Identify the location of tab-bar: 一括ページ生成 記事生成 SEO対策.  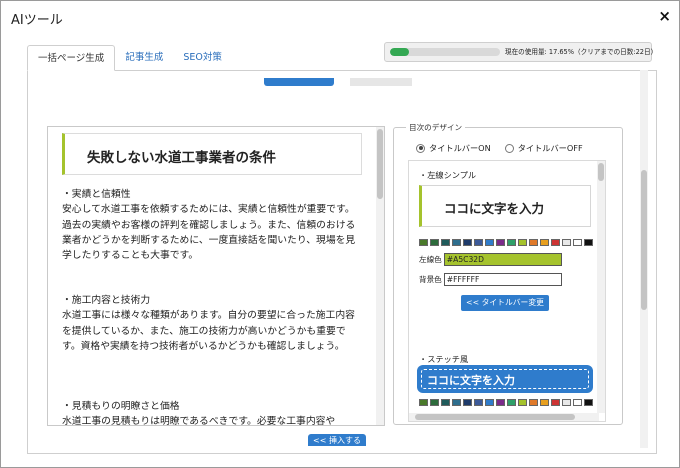
(129, 58).